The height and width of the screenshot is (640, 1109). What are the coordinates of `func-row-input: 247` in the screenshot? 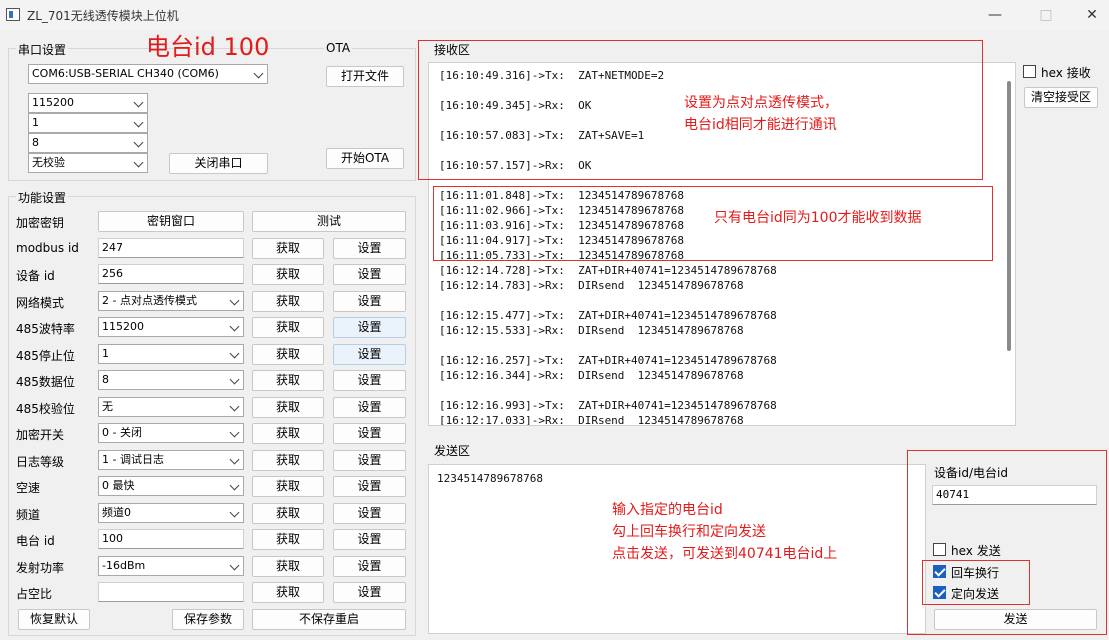 It's located at (171, 247).